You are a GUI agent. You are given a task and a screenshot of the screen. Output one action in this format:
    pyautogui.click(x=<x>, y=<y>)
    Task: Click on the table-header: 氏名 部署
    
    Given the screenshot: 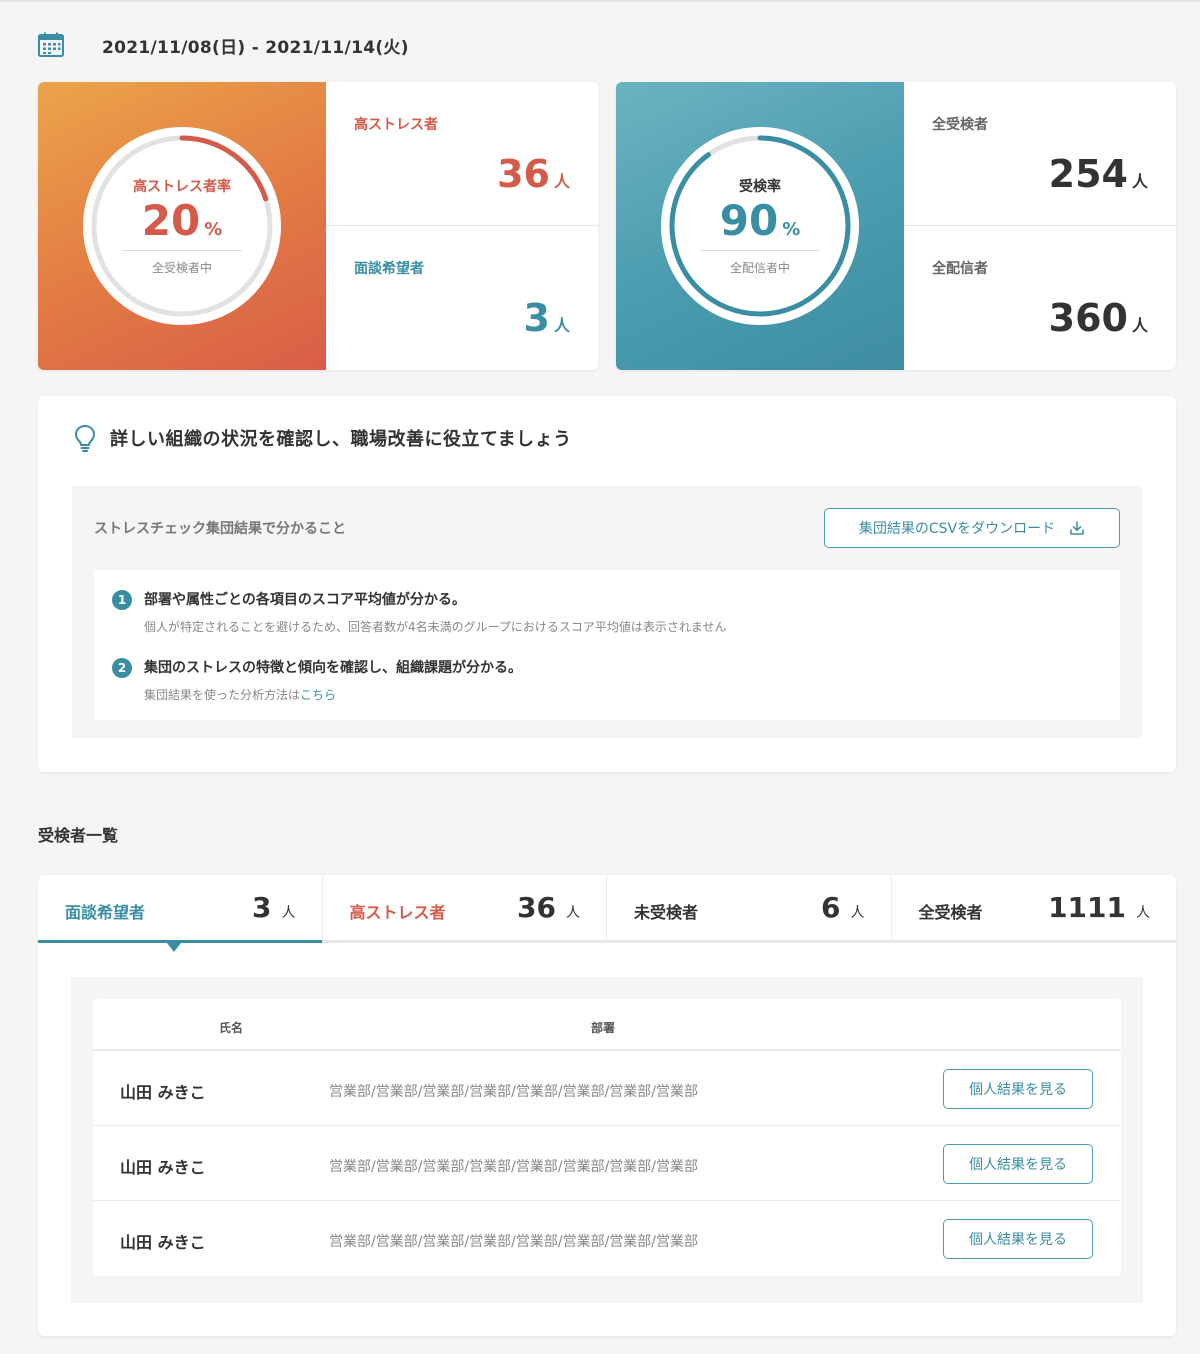 What is the action you would take?
    pyautogui.click(x=607, y=1025)
    